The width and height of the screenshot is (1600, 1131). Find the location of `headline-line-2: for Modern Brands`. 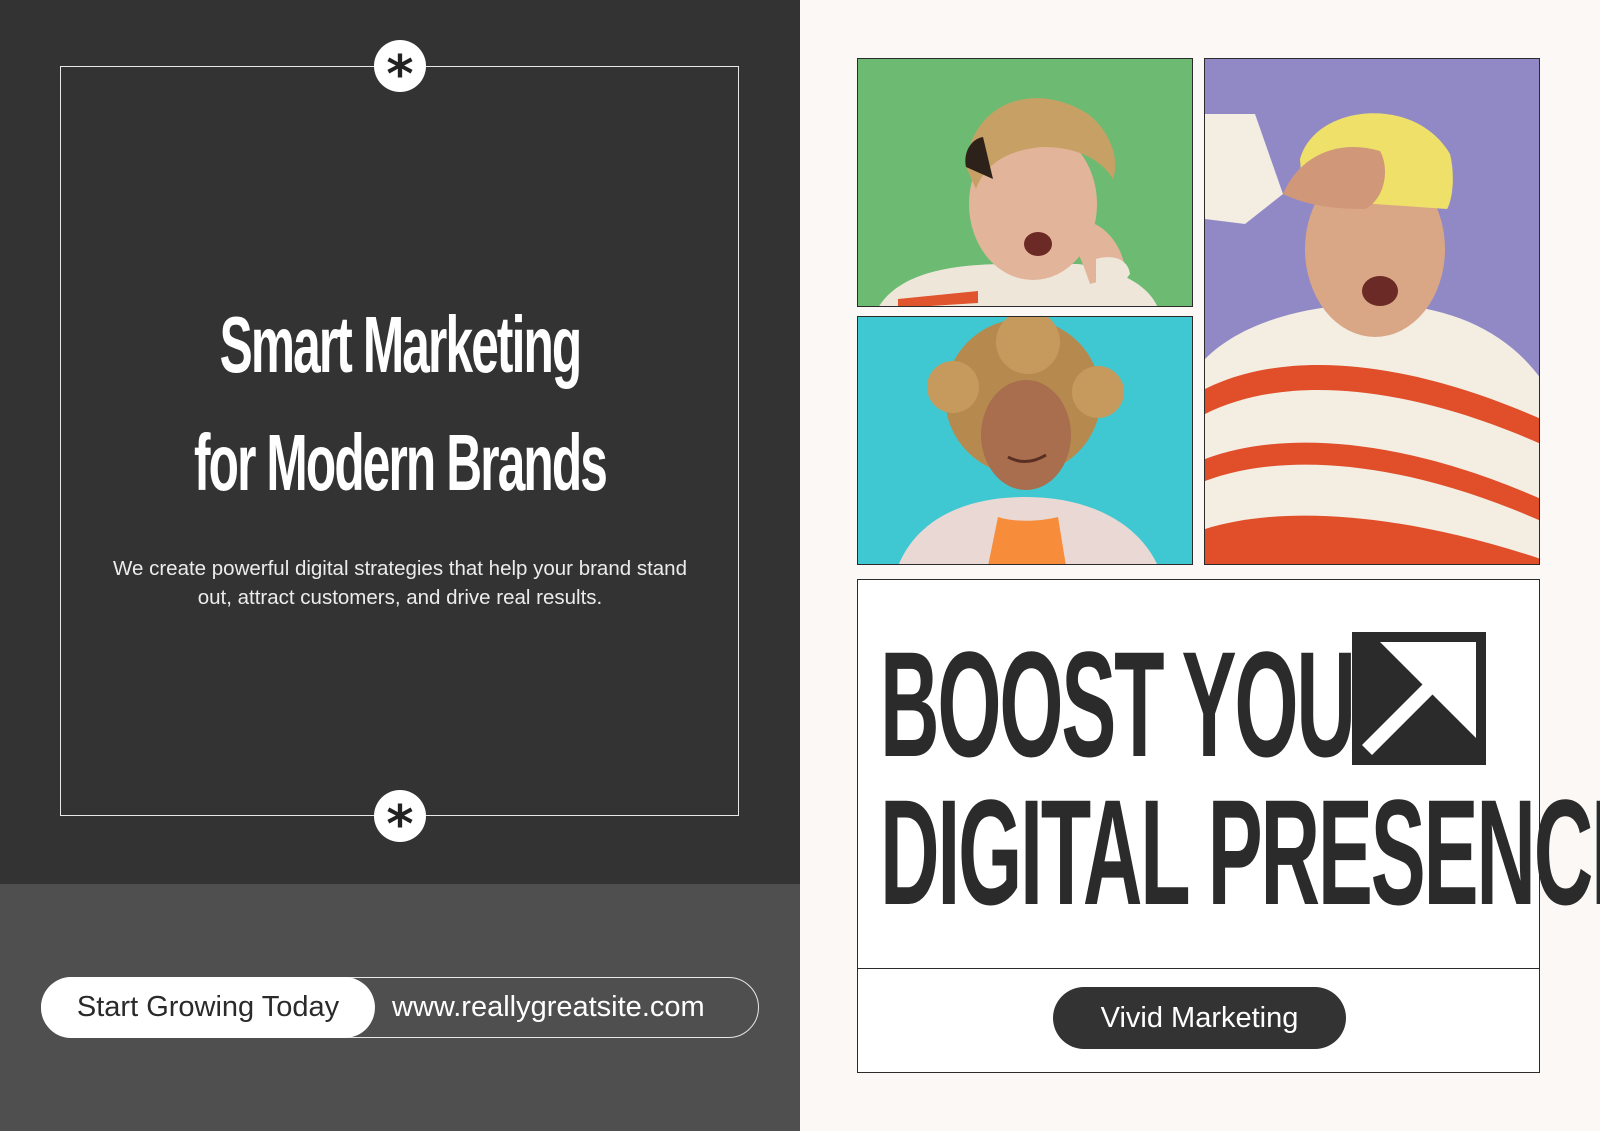

headline-line-2: for Modern Brands is located at coordinates (400, 462).